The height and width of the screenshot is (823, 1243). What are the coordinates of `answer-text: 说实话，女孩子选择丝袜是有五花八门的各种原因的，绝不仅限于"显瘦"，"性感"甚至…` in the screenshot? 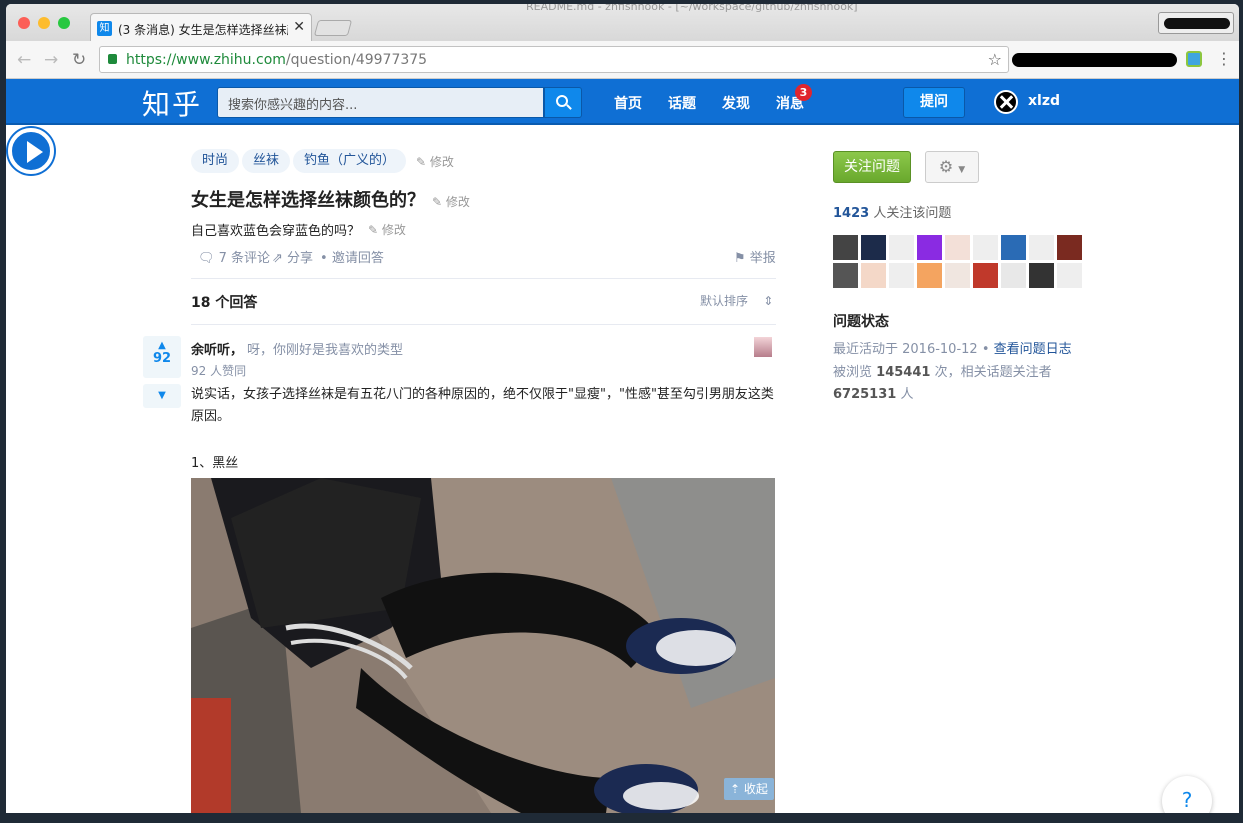 It's located at (482, 405).